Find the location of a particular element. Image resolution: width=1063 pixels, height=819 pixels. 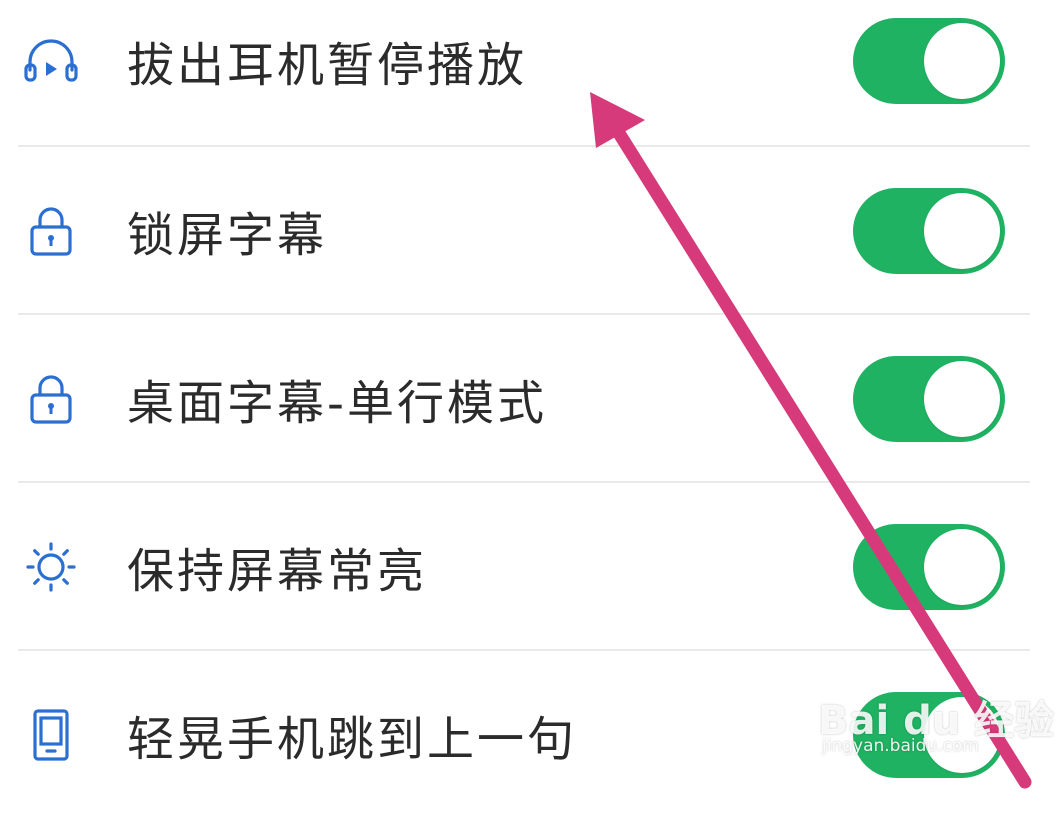

lockscreen-subtitles-toggle is located at coordinates (929, 231).